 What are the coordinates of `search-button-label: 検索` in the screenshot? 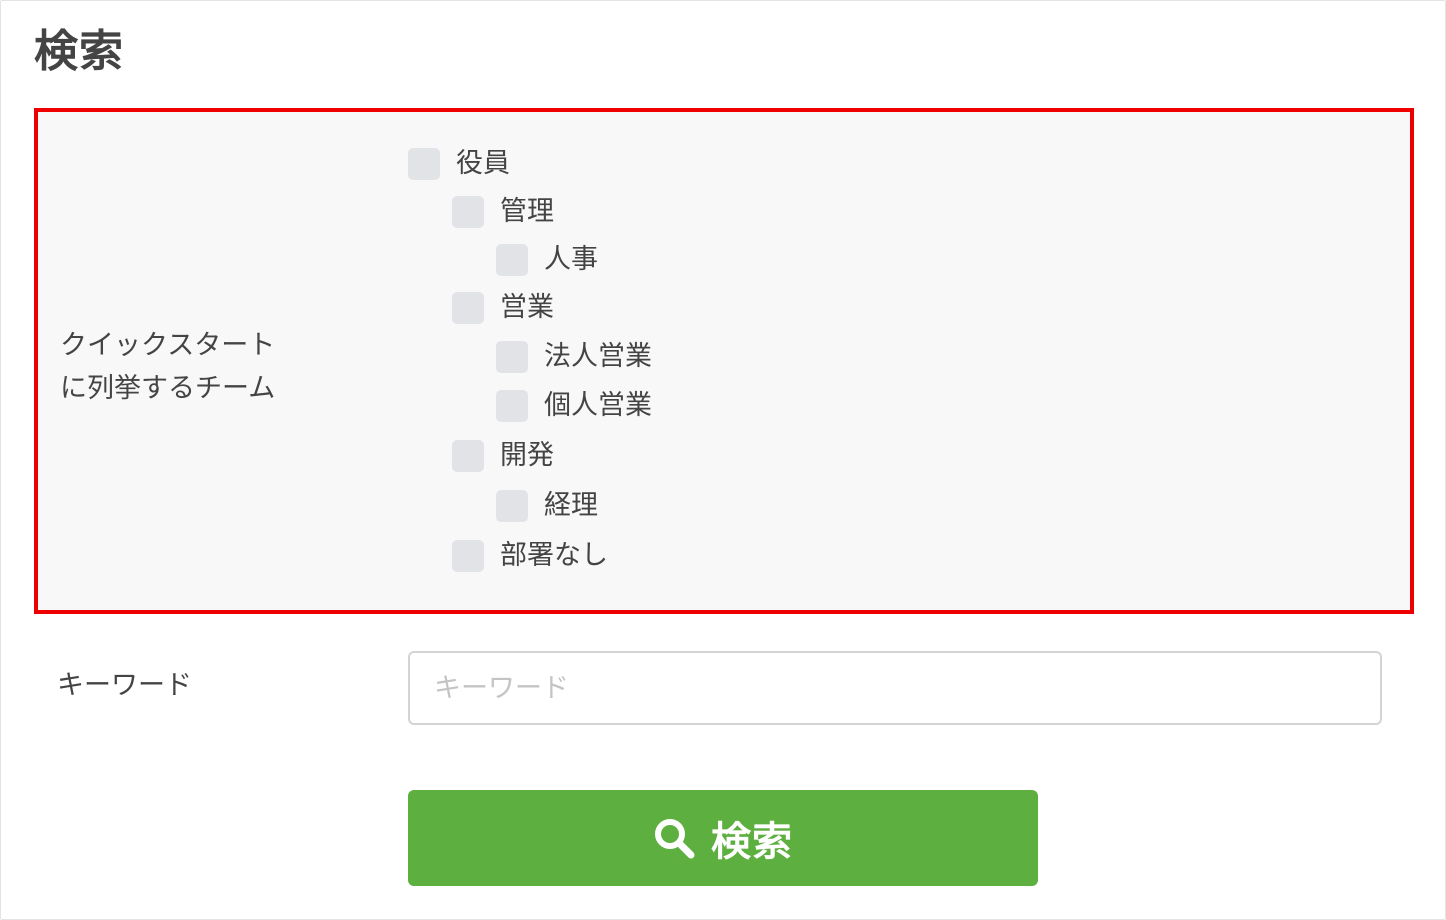 It's located at (752, 842).